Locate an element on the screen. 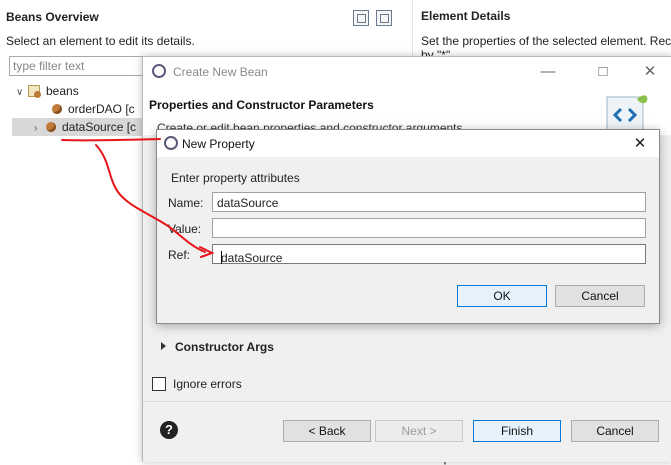  chevron-right-icon: › is located at coordinates (40, 129).